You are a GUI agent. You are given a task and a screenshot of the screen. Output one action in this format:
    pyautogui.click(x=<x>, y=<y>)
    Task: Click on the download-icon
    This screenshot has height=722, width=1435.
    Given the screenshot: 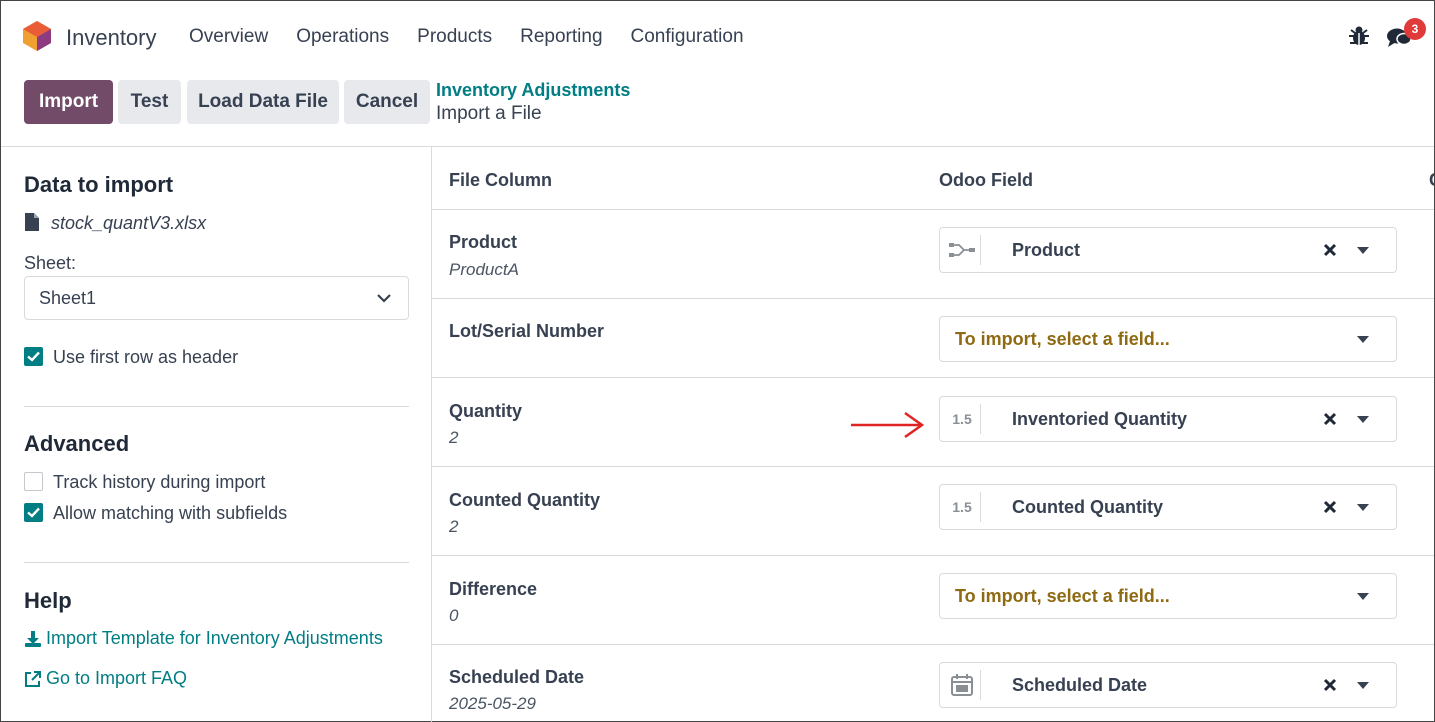 What is the action you would take?
    pyautogui.click(x=33, y=638)
    